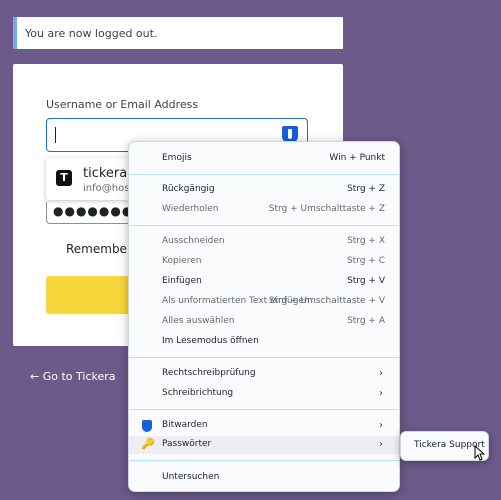  I want to click on username-label: Username or Email Address, so click(122, 104).